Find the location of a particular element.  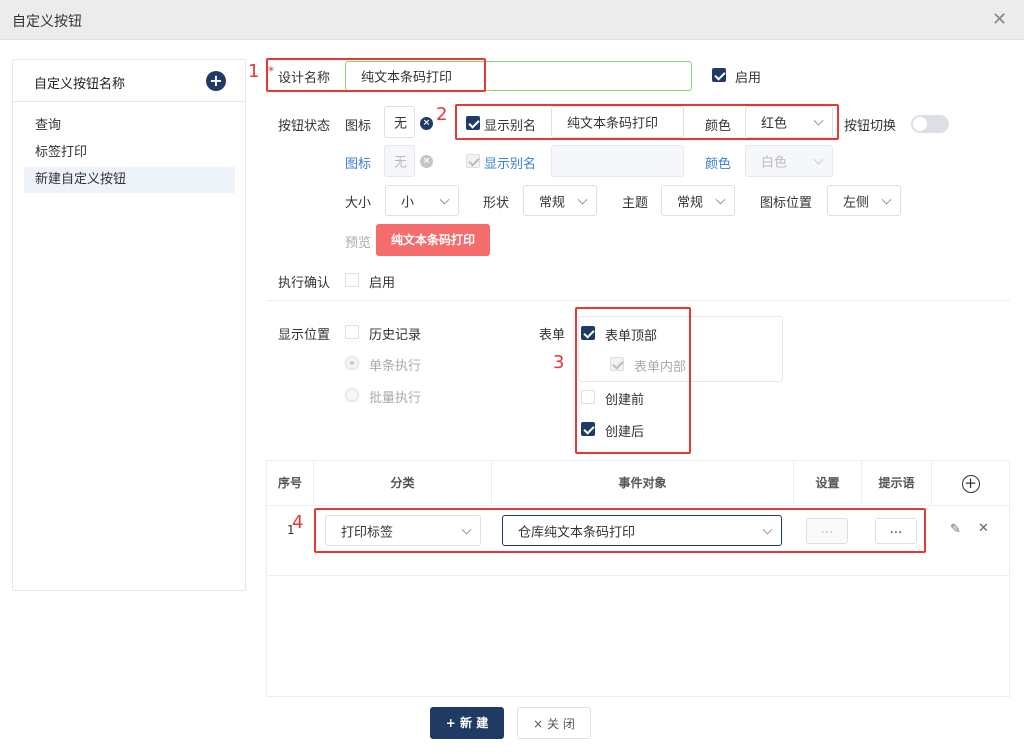

size-select: 小 is located at coordinates (422, 200).